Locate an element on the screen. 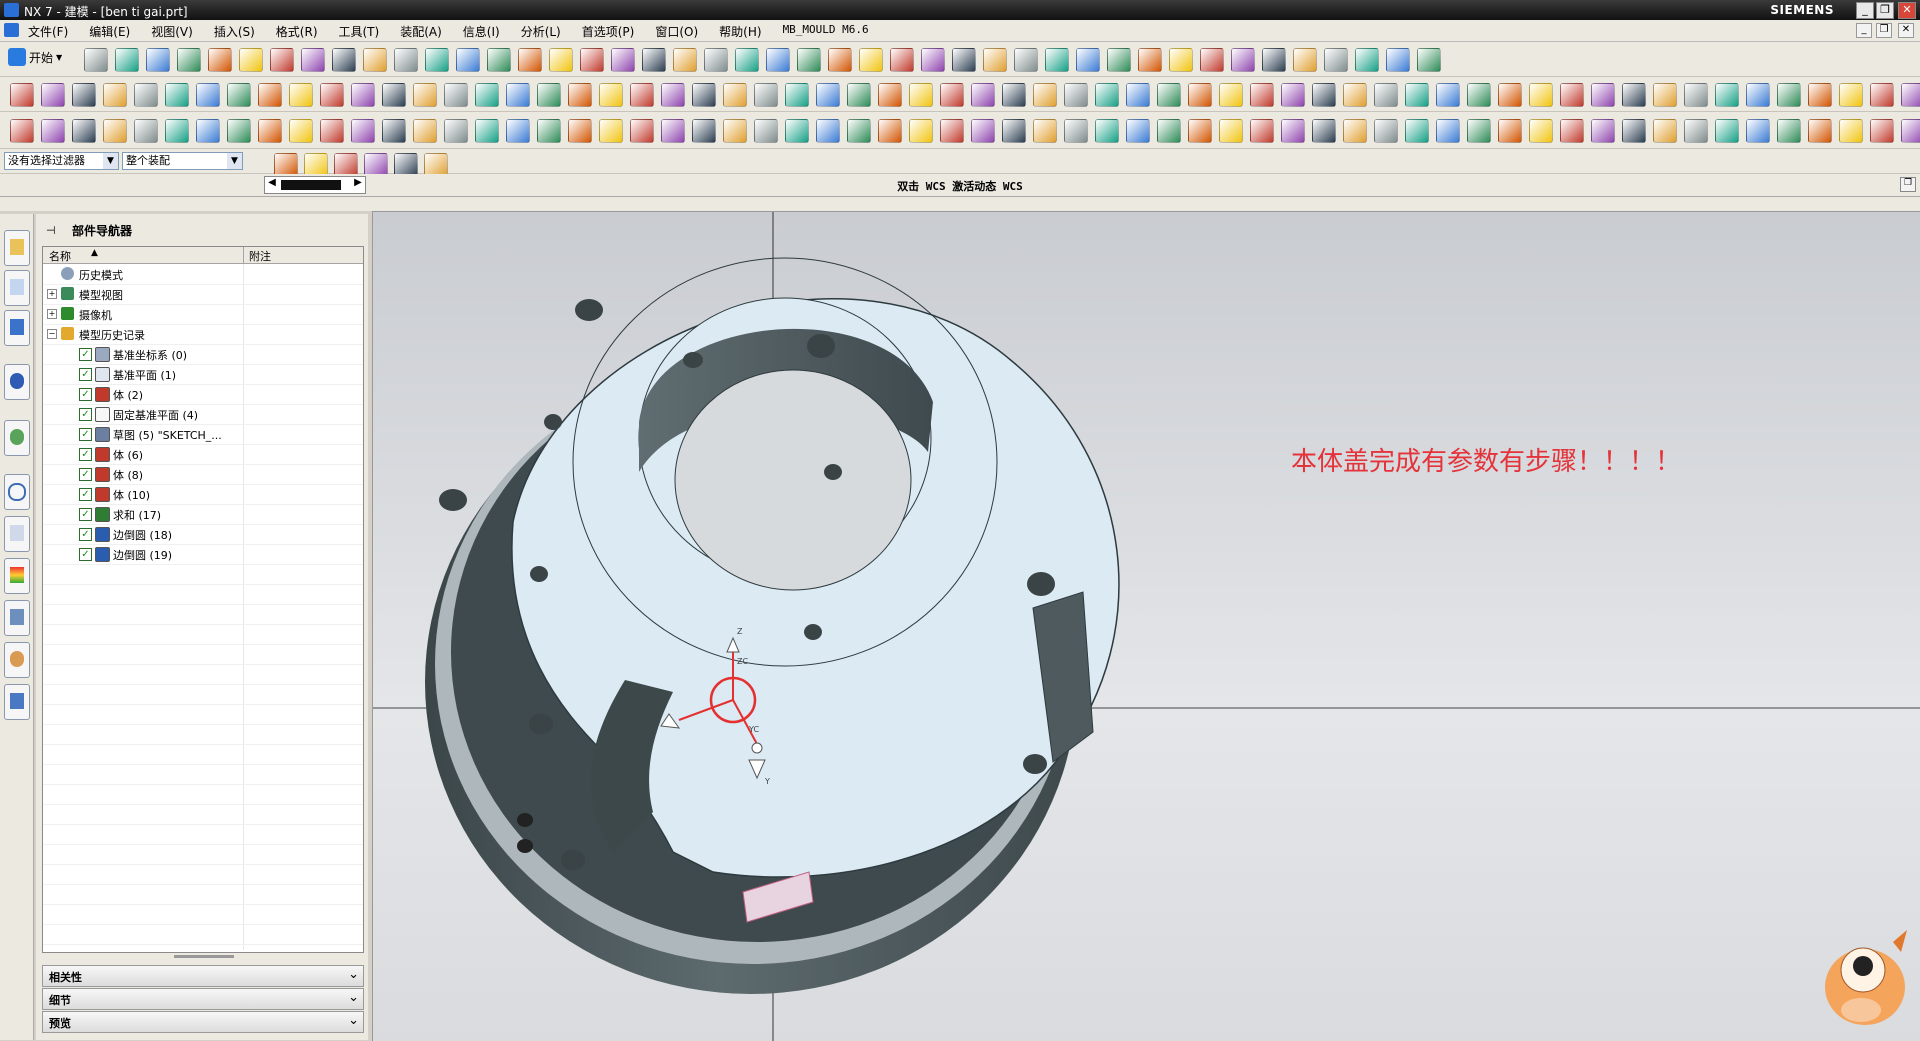  doc-minimize-button: _ is located at coordinates (1864, 30).